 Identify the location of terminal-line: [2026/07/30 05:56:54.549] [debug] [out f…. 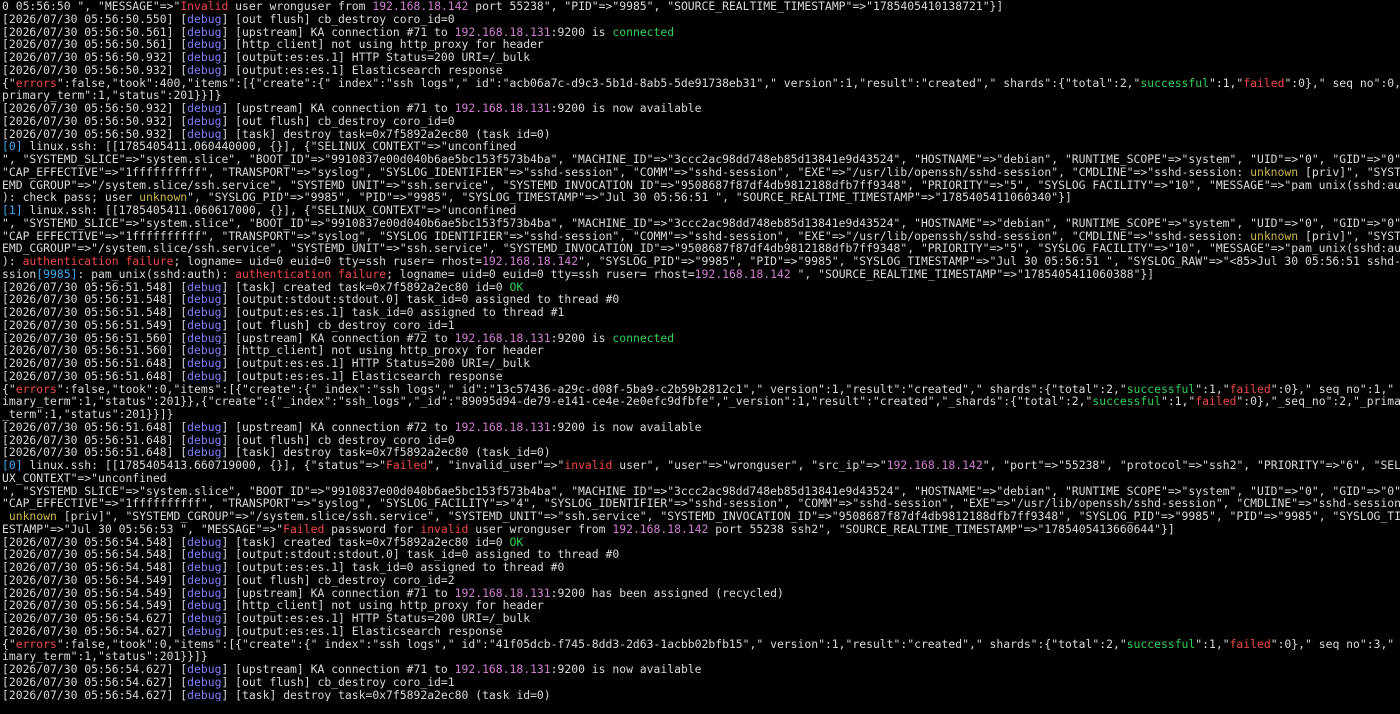
(701, 580).